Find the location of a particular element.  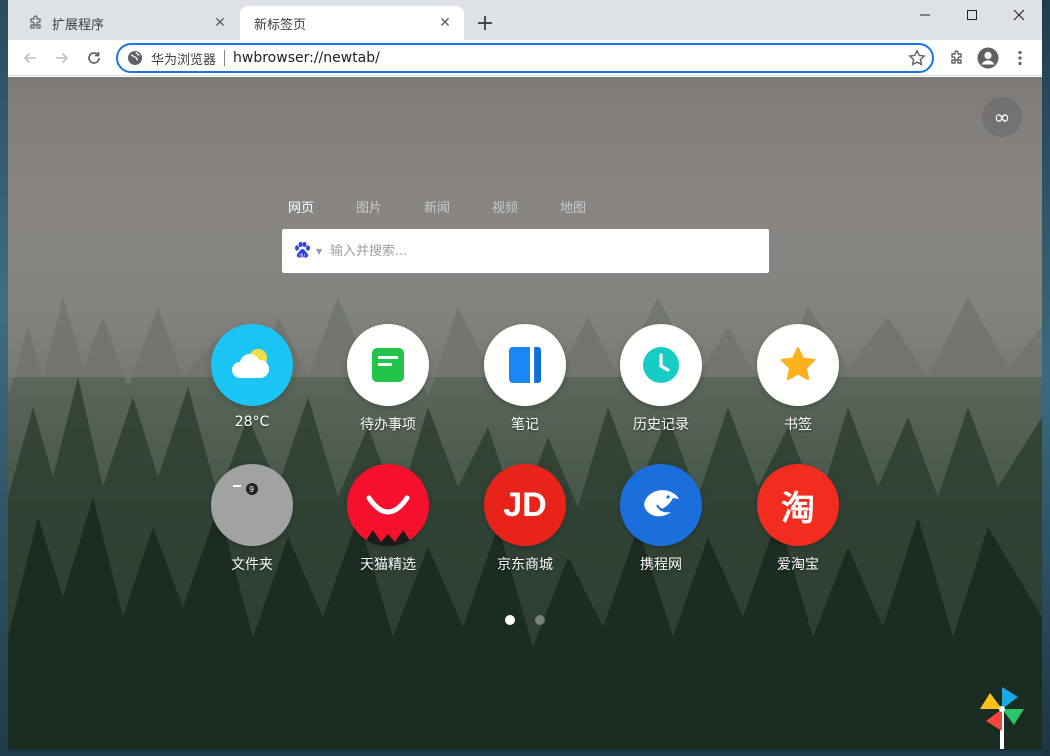

notes-icon is located at coordinates (525, 365).